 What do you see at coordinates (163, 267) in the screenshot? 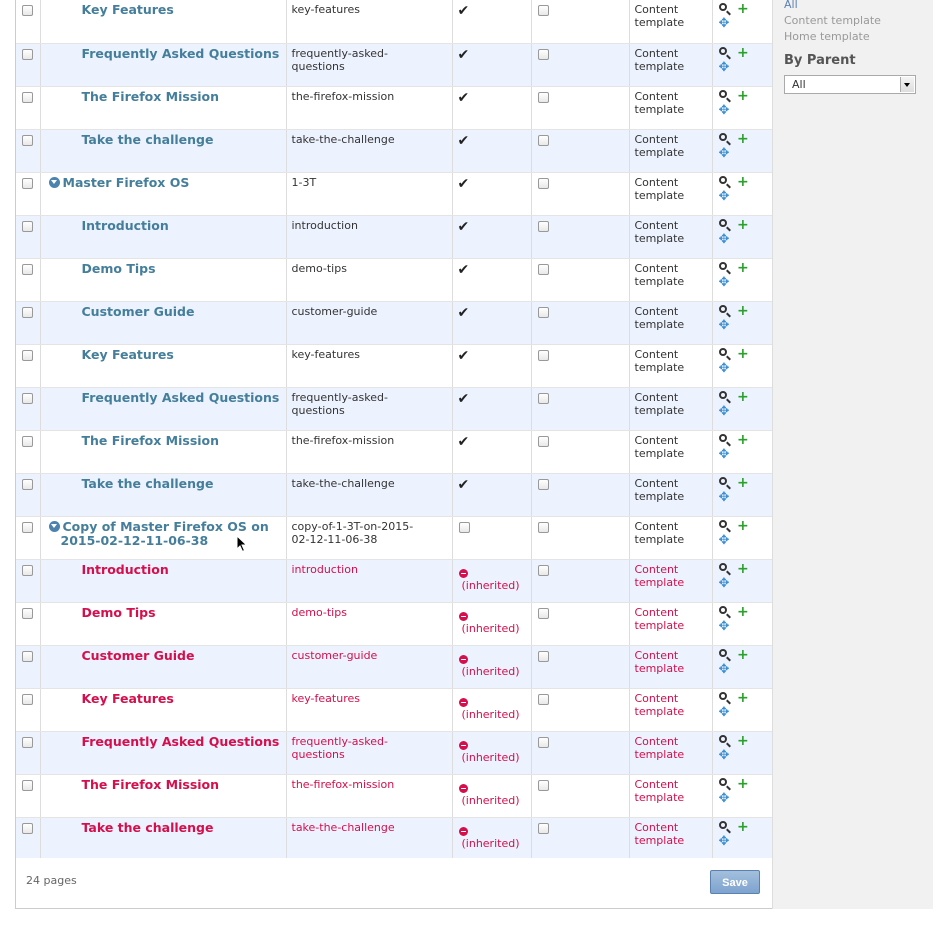
I see `page-title-link: Demo Tips` at bounding box center [163, 267].